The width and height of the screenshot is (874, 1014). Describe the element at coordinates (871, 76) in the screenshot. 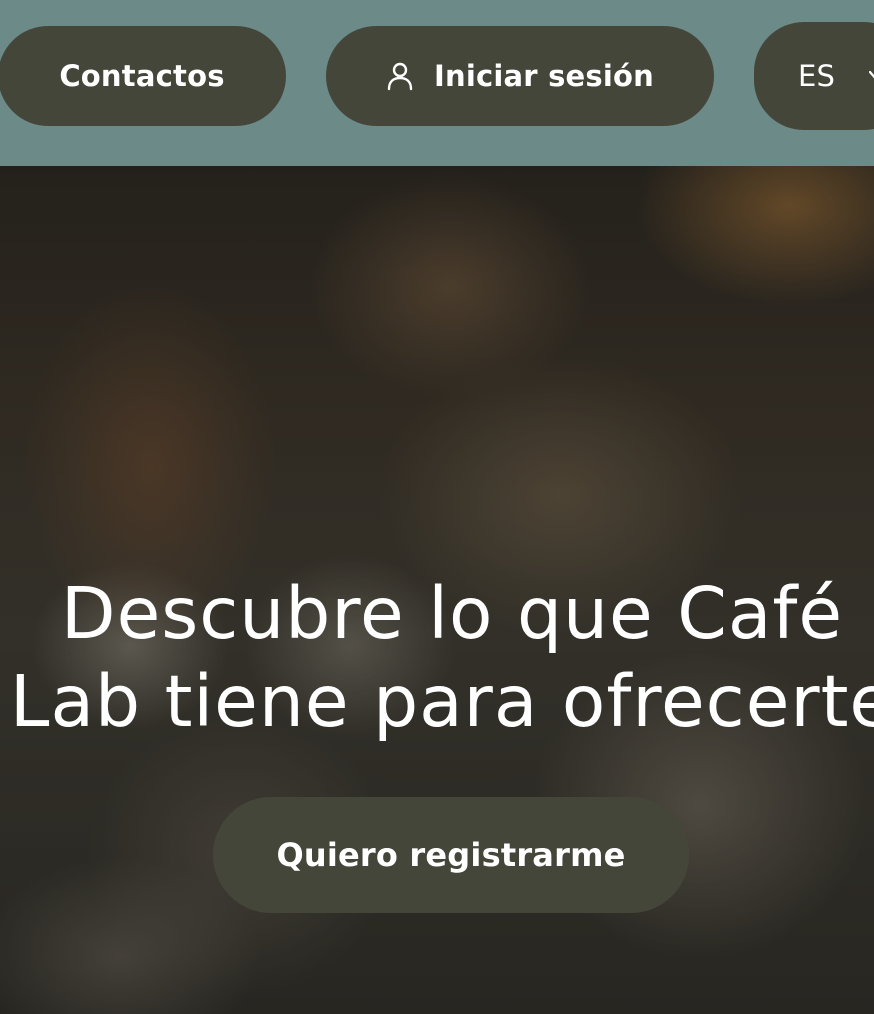

I see `chevron-down-icon` at that location.